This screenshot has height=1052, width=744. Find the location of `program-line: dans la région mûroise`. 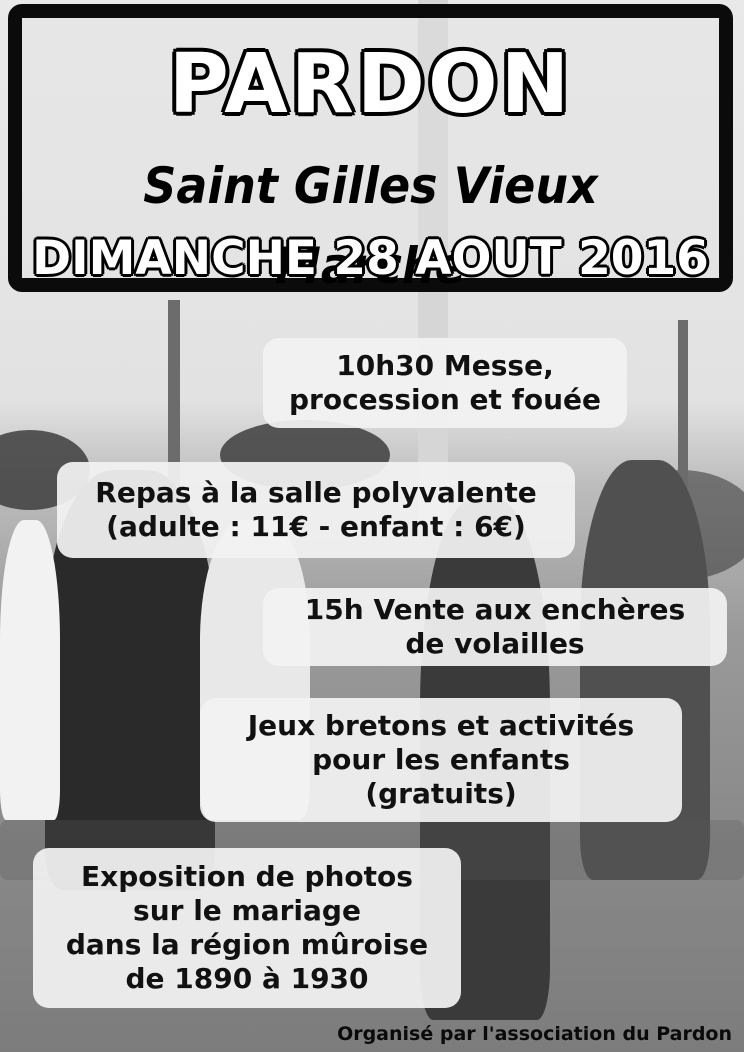

program-line: dans la région mûroise is located at coordinates (247, 944).